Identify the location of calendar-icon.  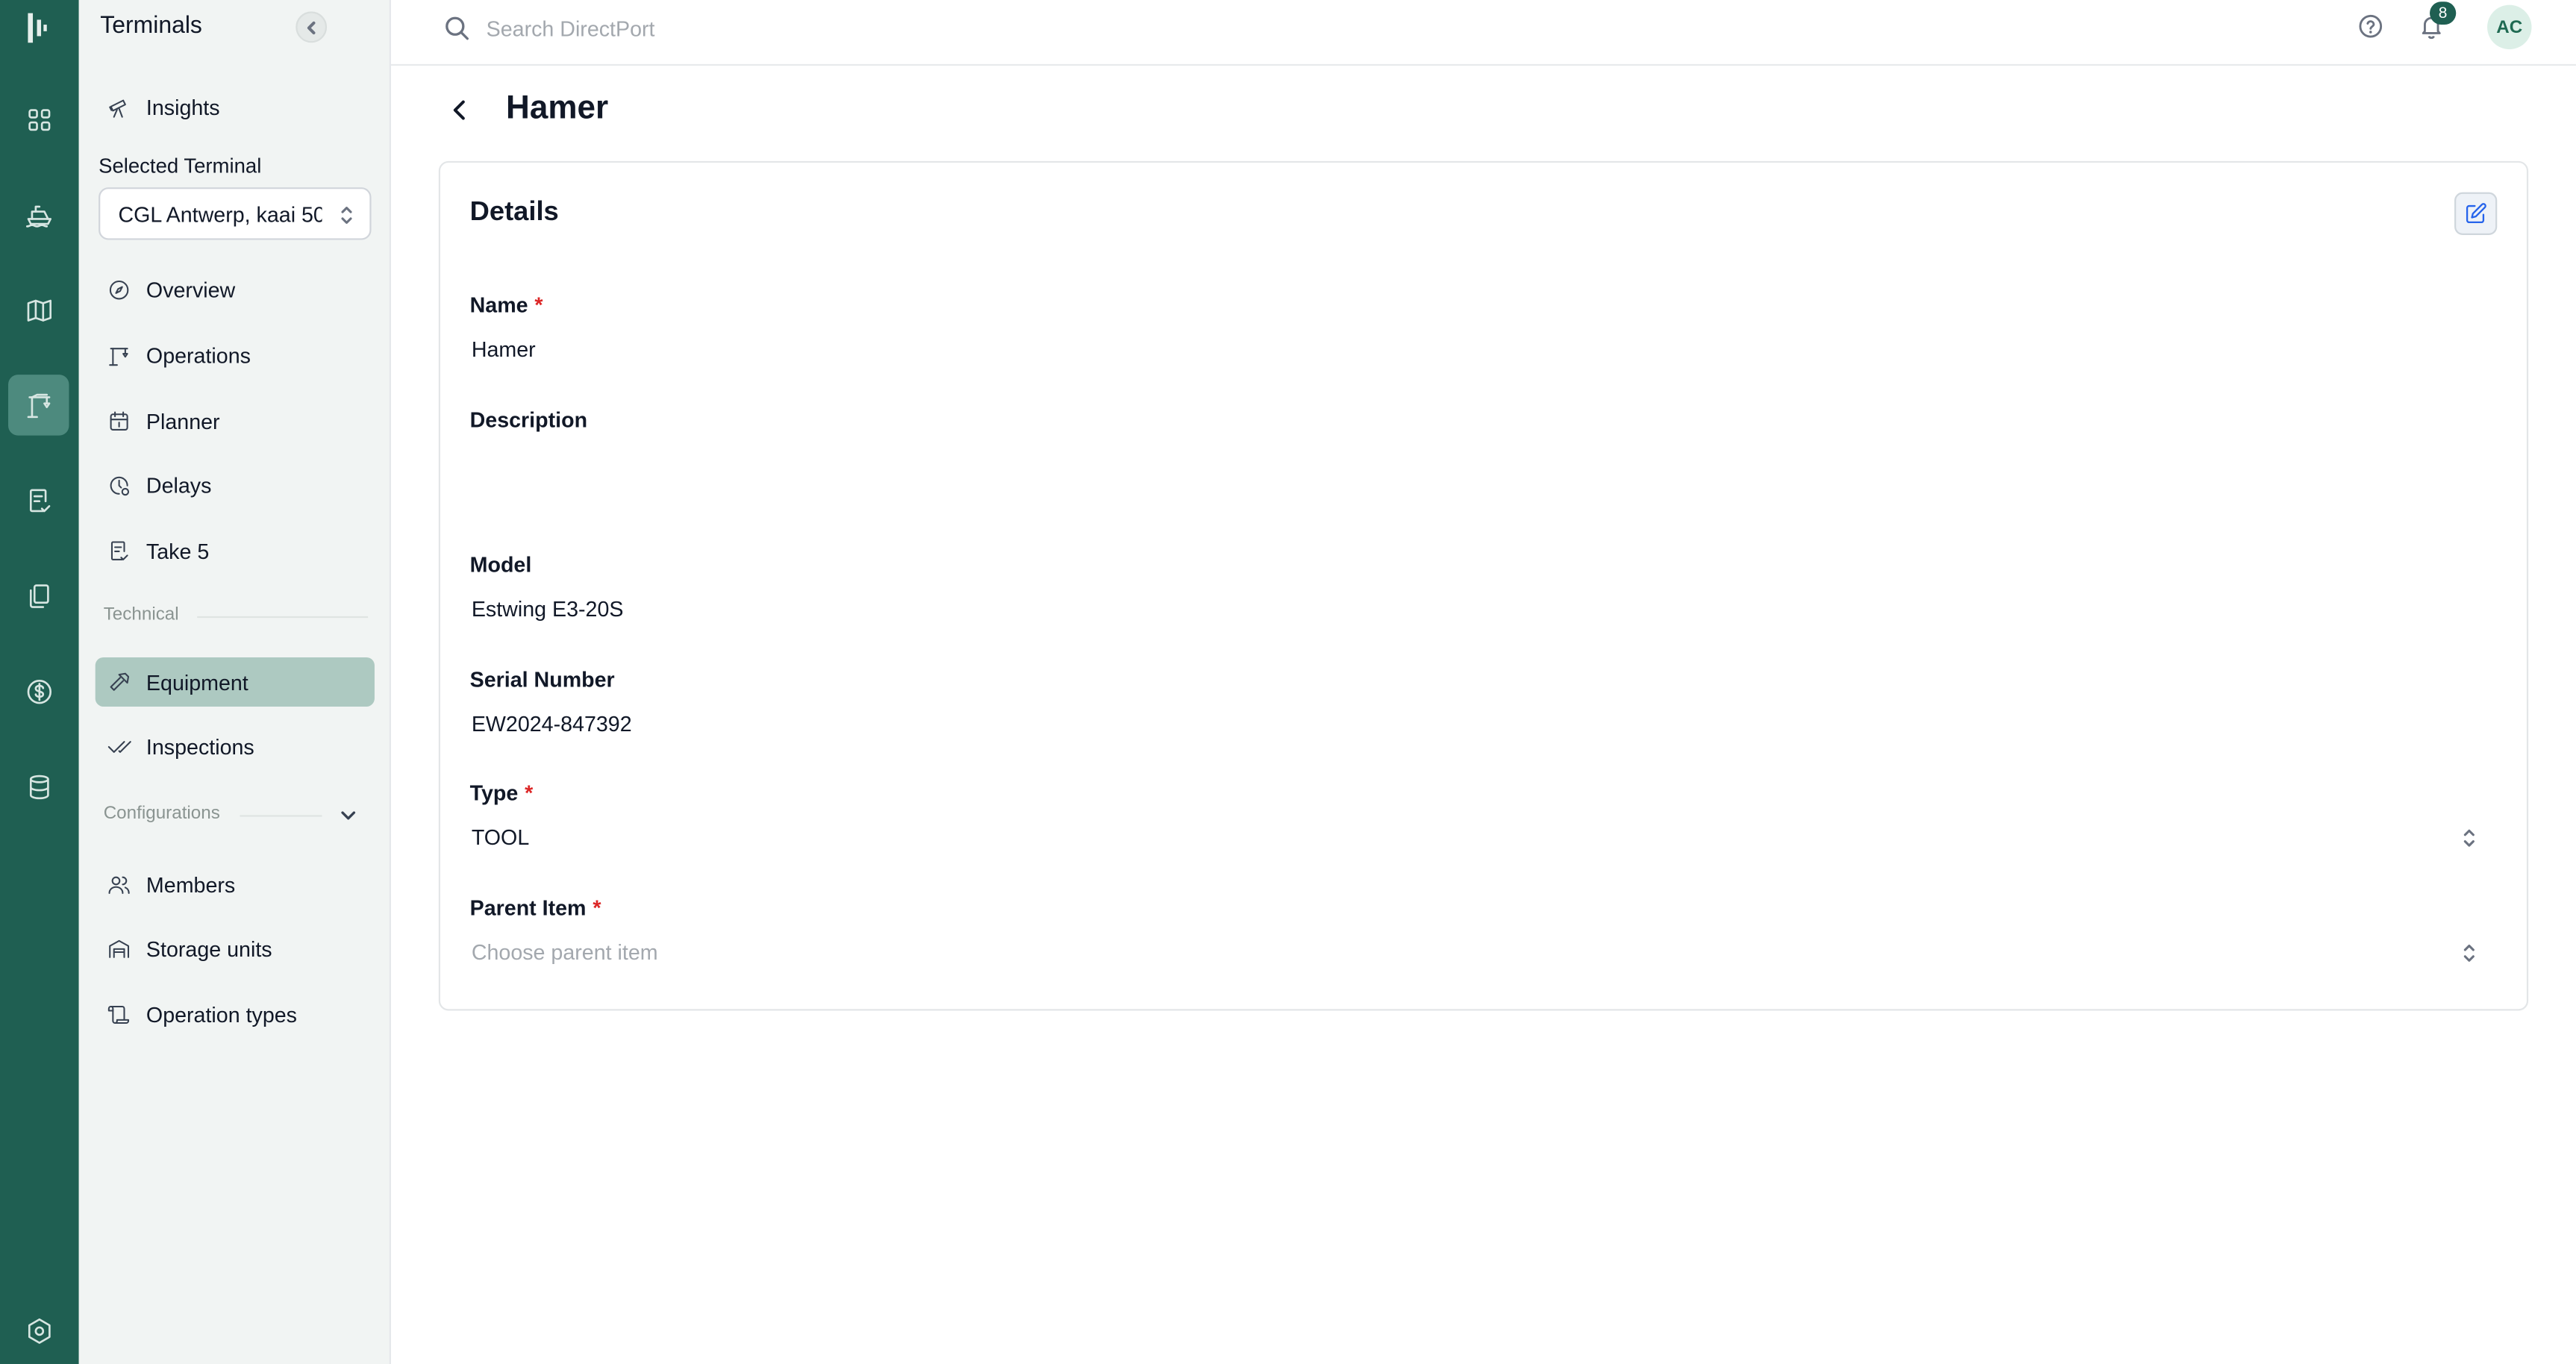
(119, 420).